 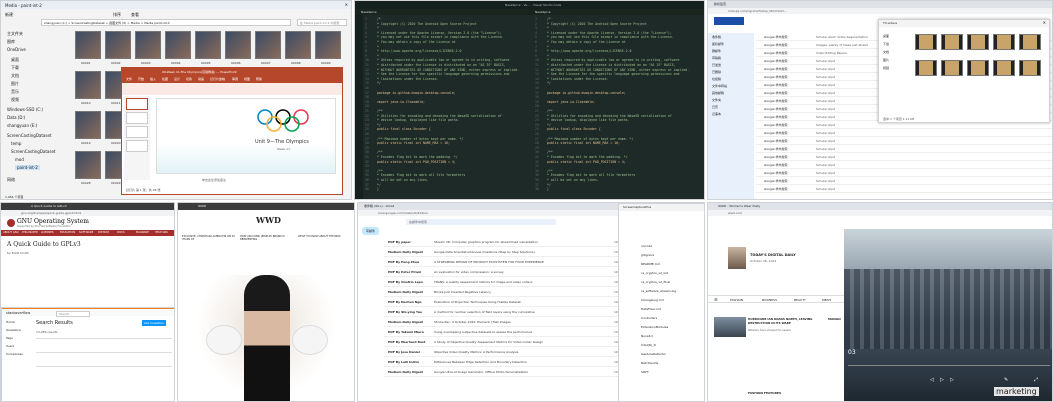 What do you see at coordinates (650, 264) in the screenshot?
I see `file-item: README.md` at bounding box center [650, 264].